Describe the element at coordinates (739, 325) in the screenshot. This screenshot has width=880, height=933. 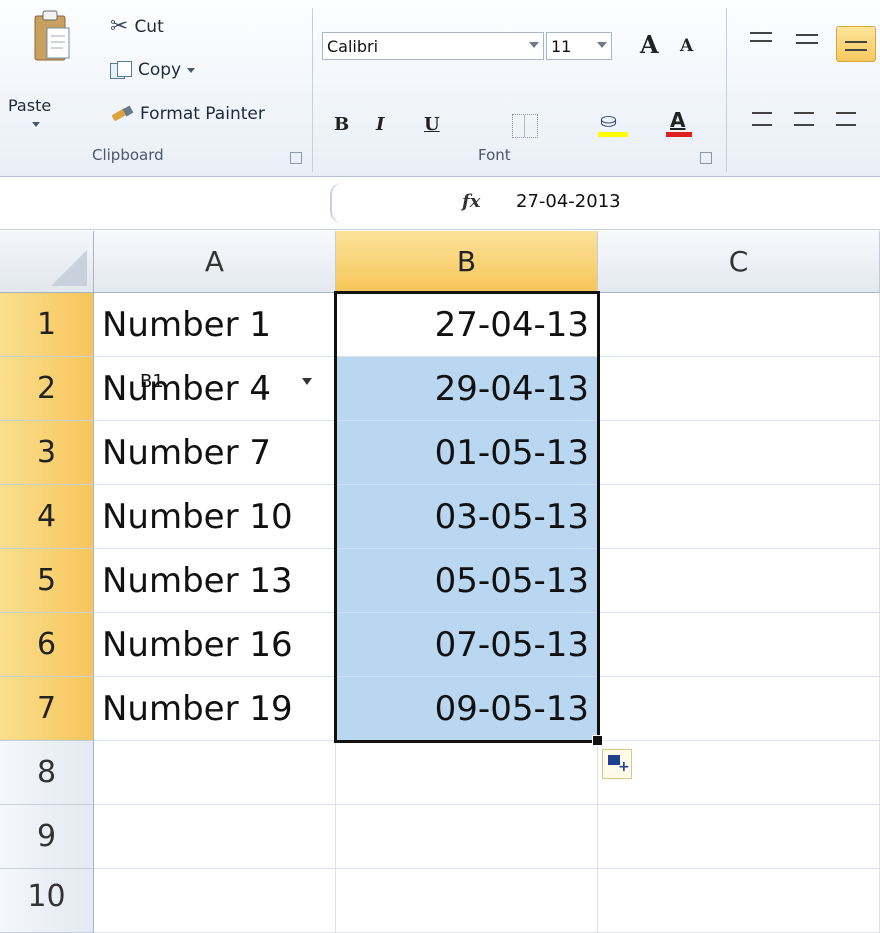
I see `cell-c1` at that location.